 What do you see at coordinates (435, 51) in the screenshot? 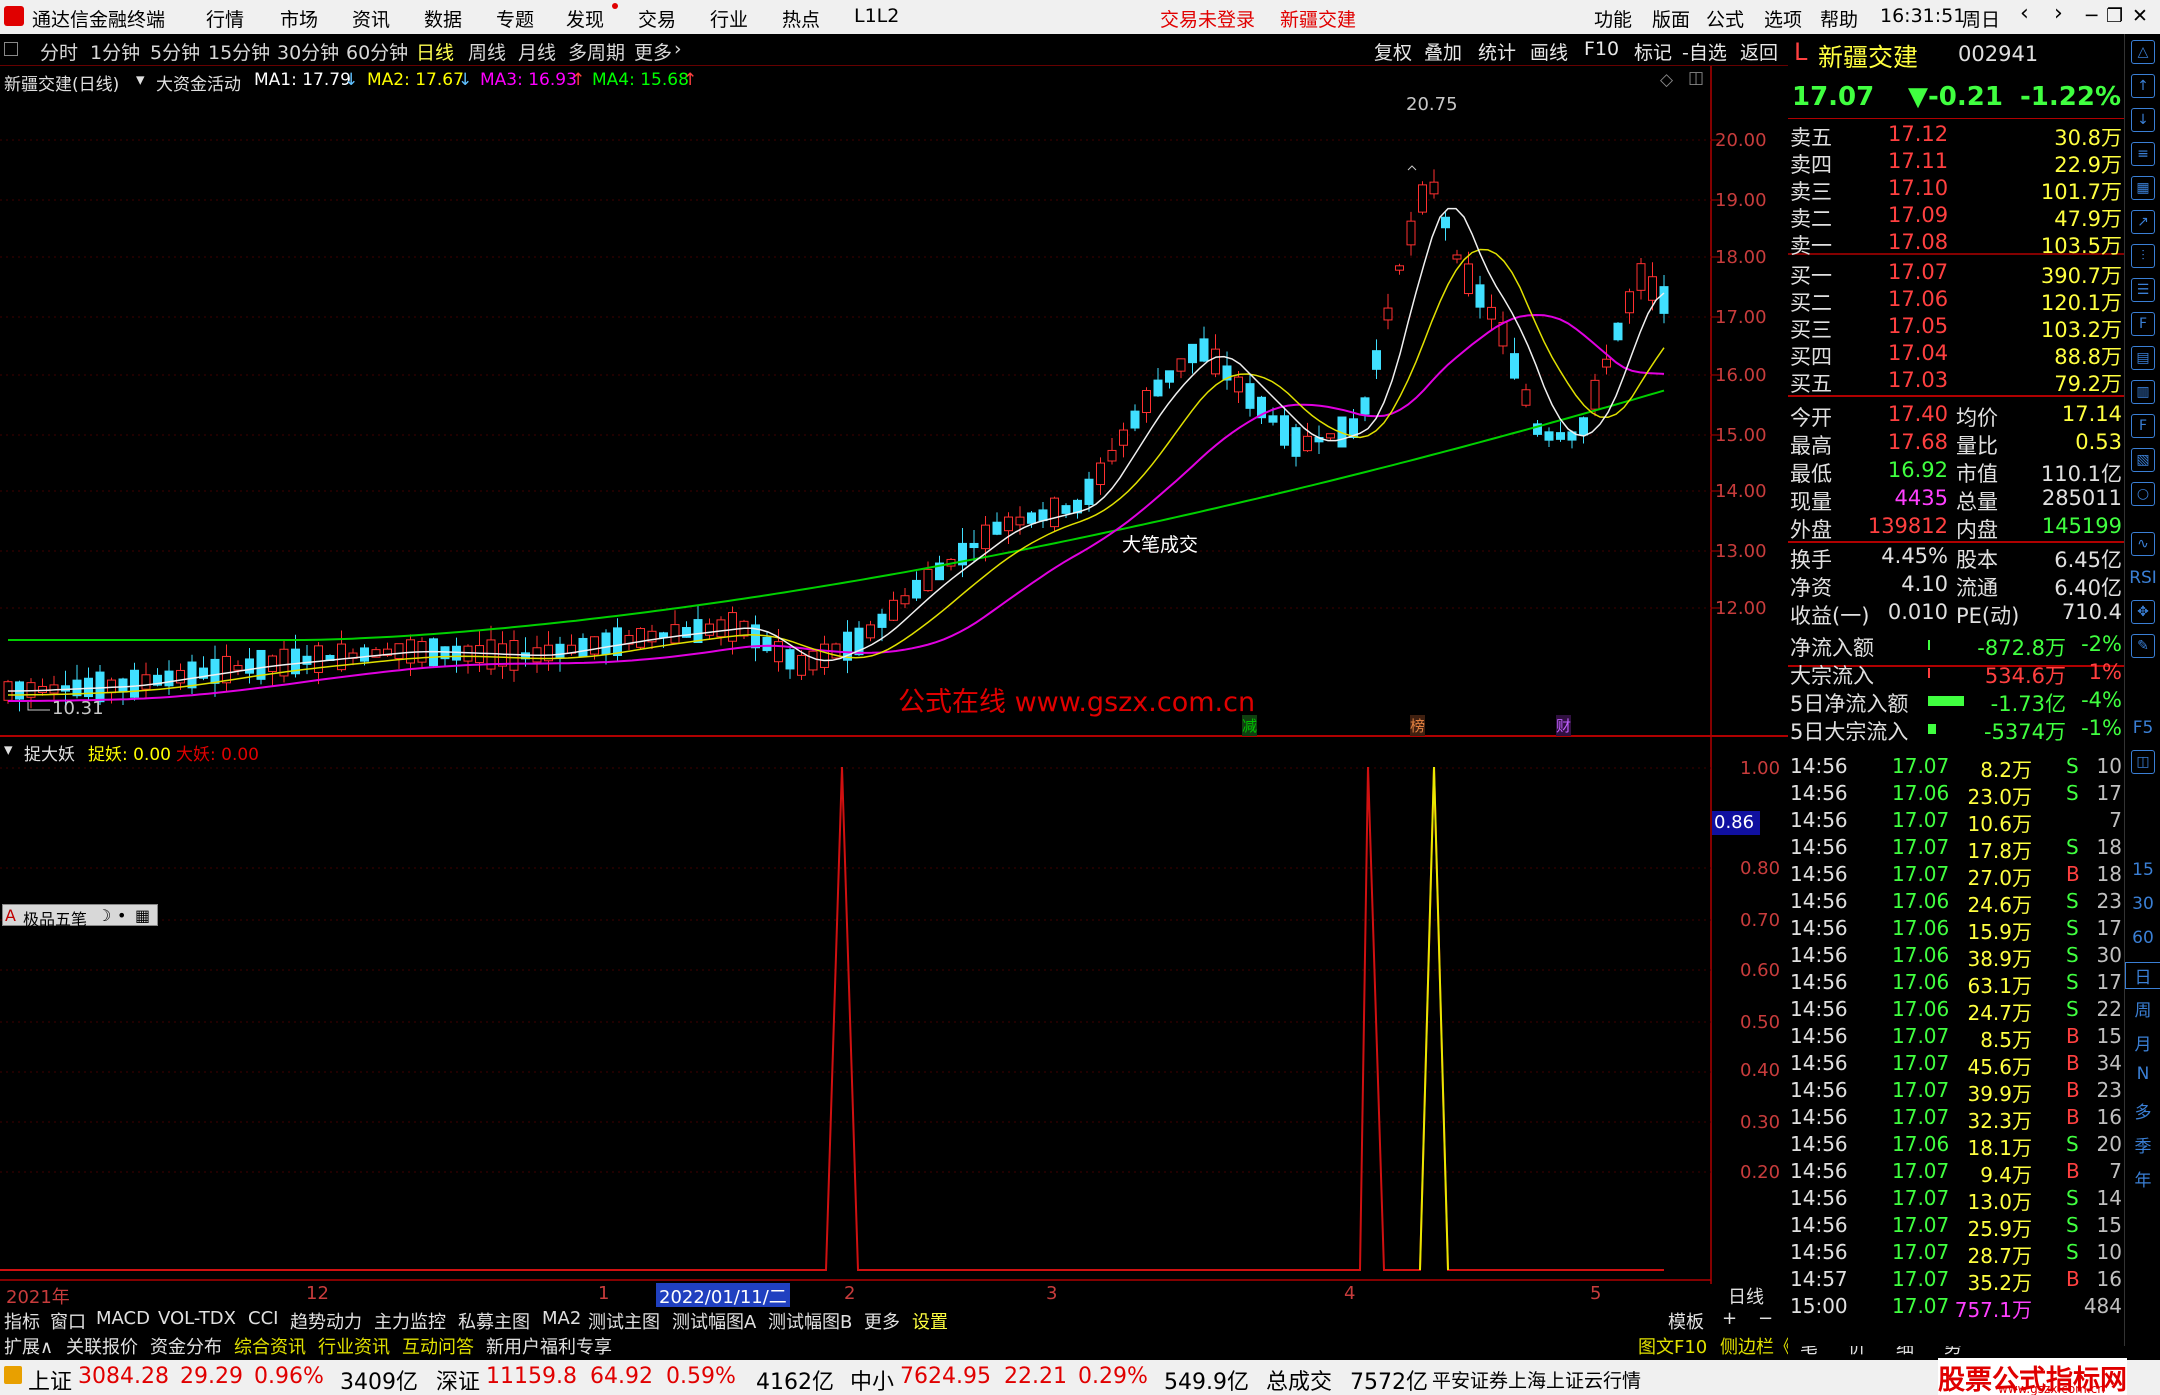
I see `period-daily: 日线` at bounding box center [435, 51].